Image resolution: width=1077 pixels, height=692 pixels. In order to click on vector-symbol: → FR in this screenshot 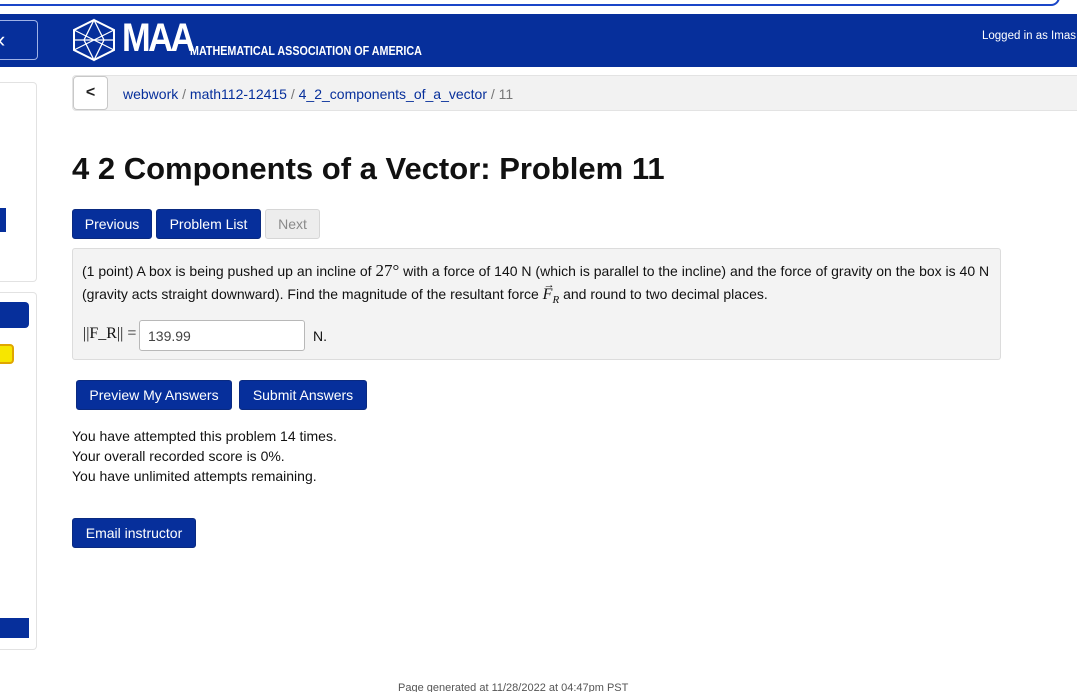, I will do `click(551, 293)`.